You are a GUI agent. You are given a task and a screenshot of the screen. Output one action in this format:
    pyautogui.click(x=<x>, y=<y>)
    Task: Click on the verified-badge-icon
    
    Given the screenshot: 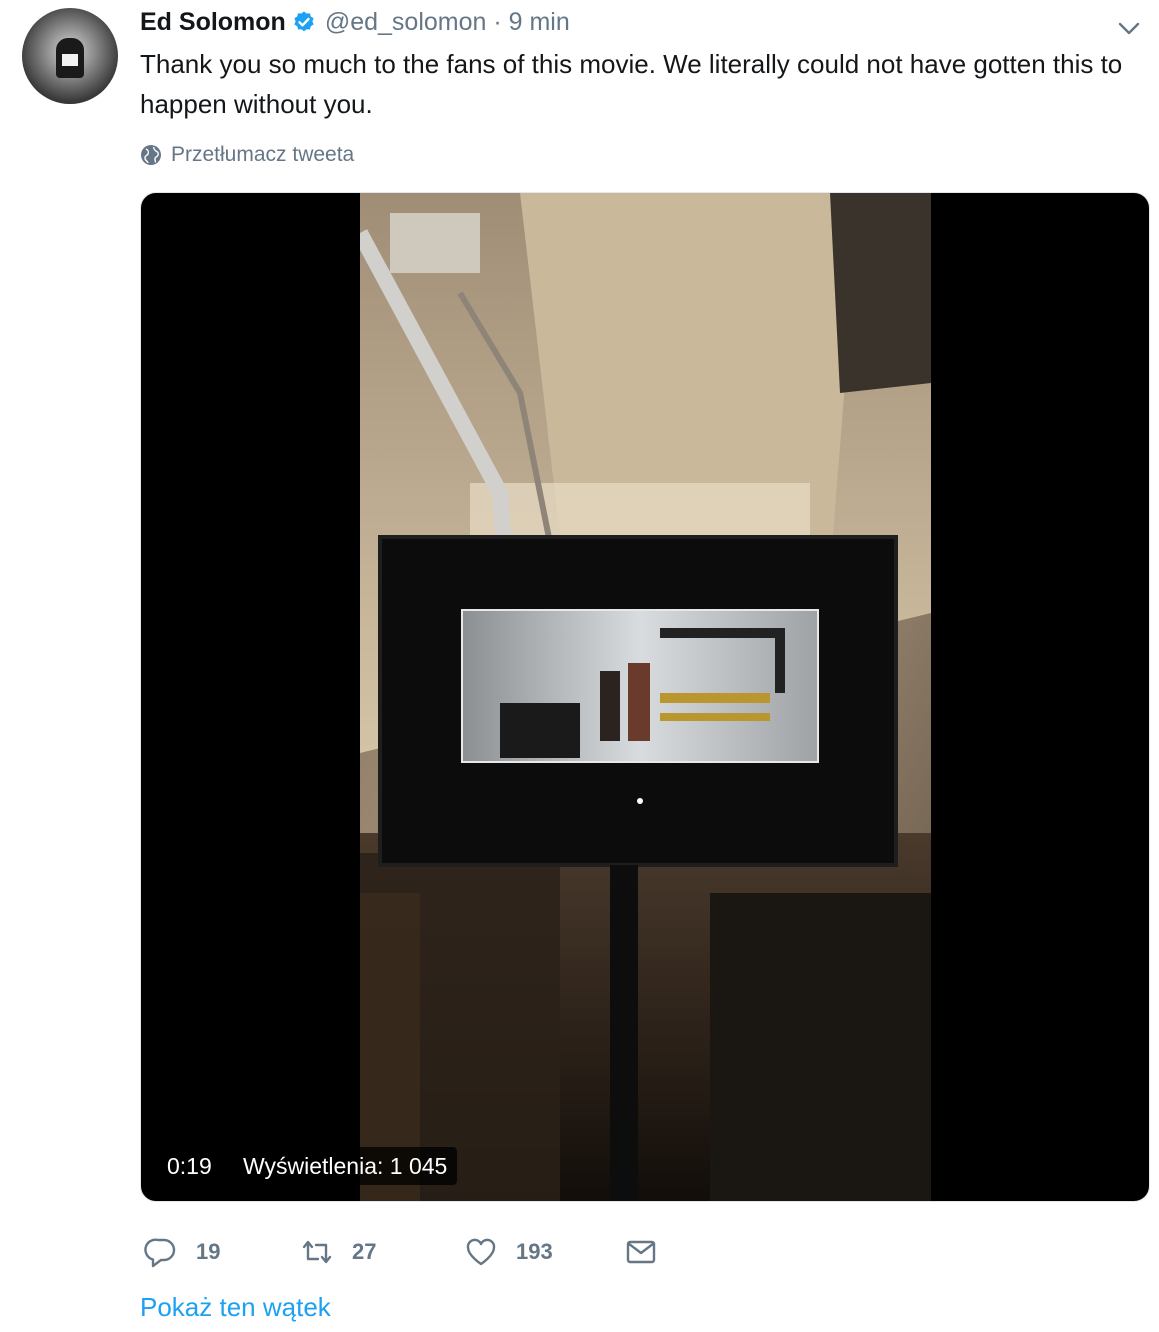 What is the action you would take?
    pyautogui.click(x=304, y=21)
    